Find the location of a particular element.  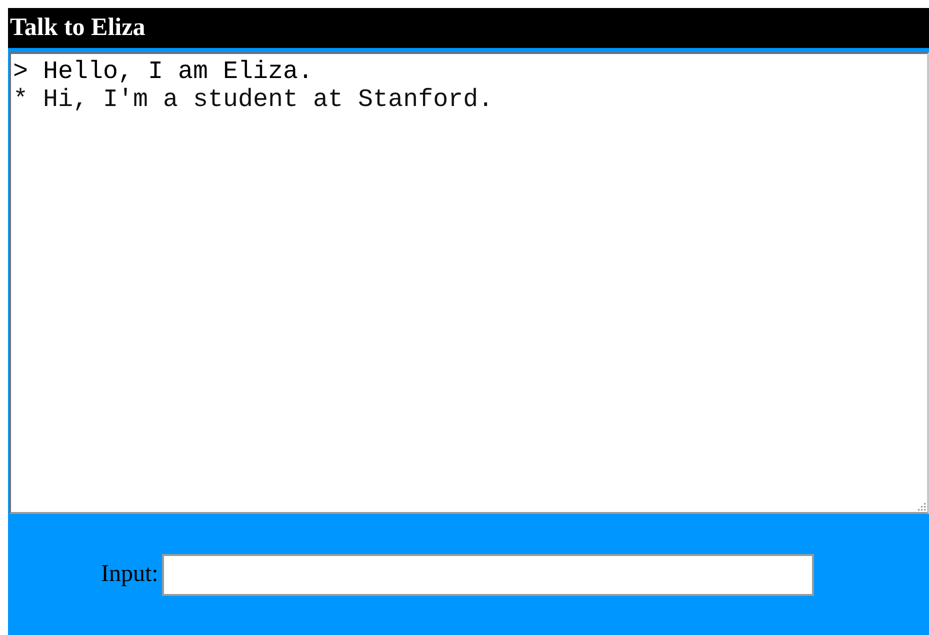

input-field is located at coordinates (488, 575).